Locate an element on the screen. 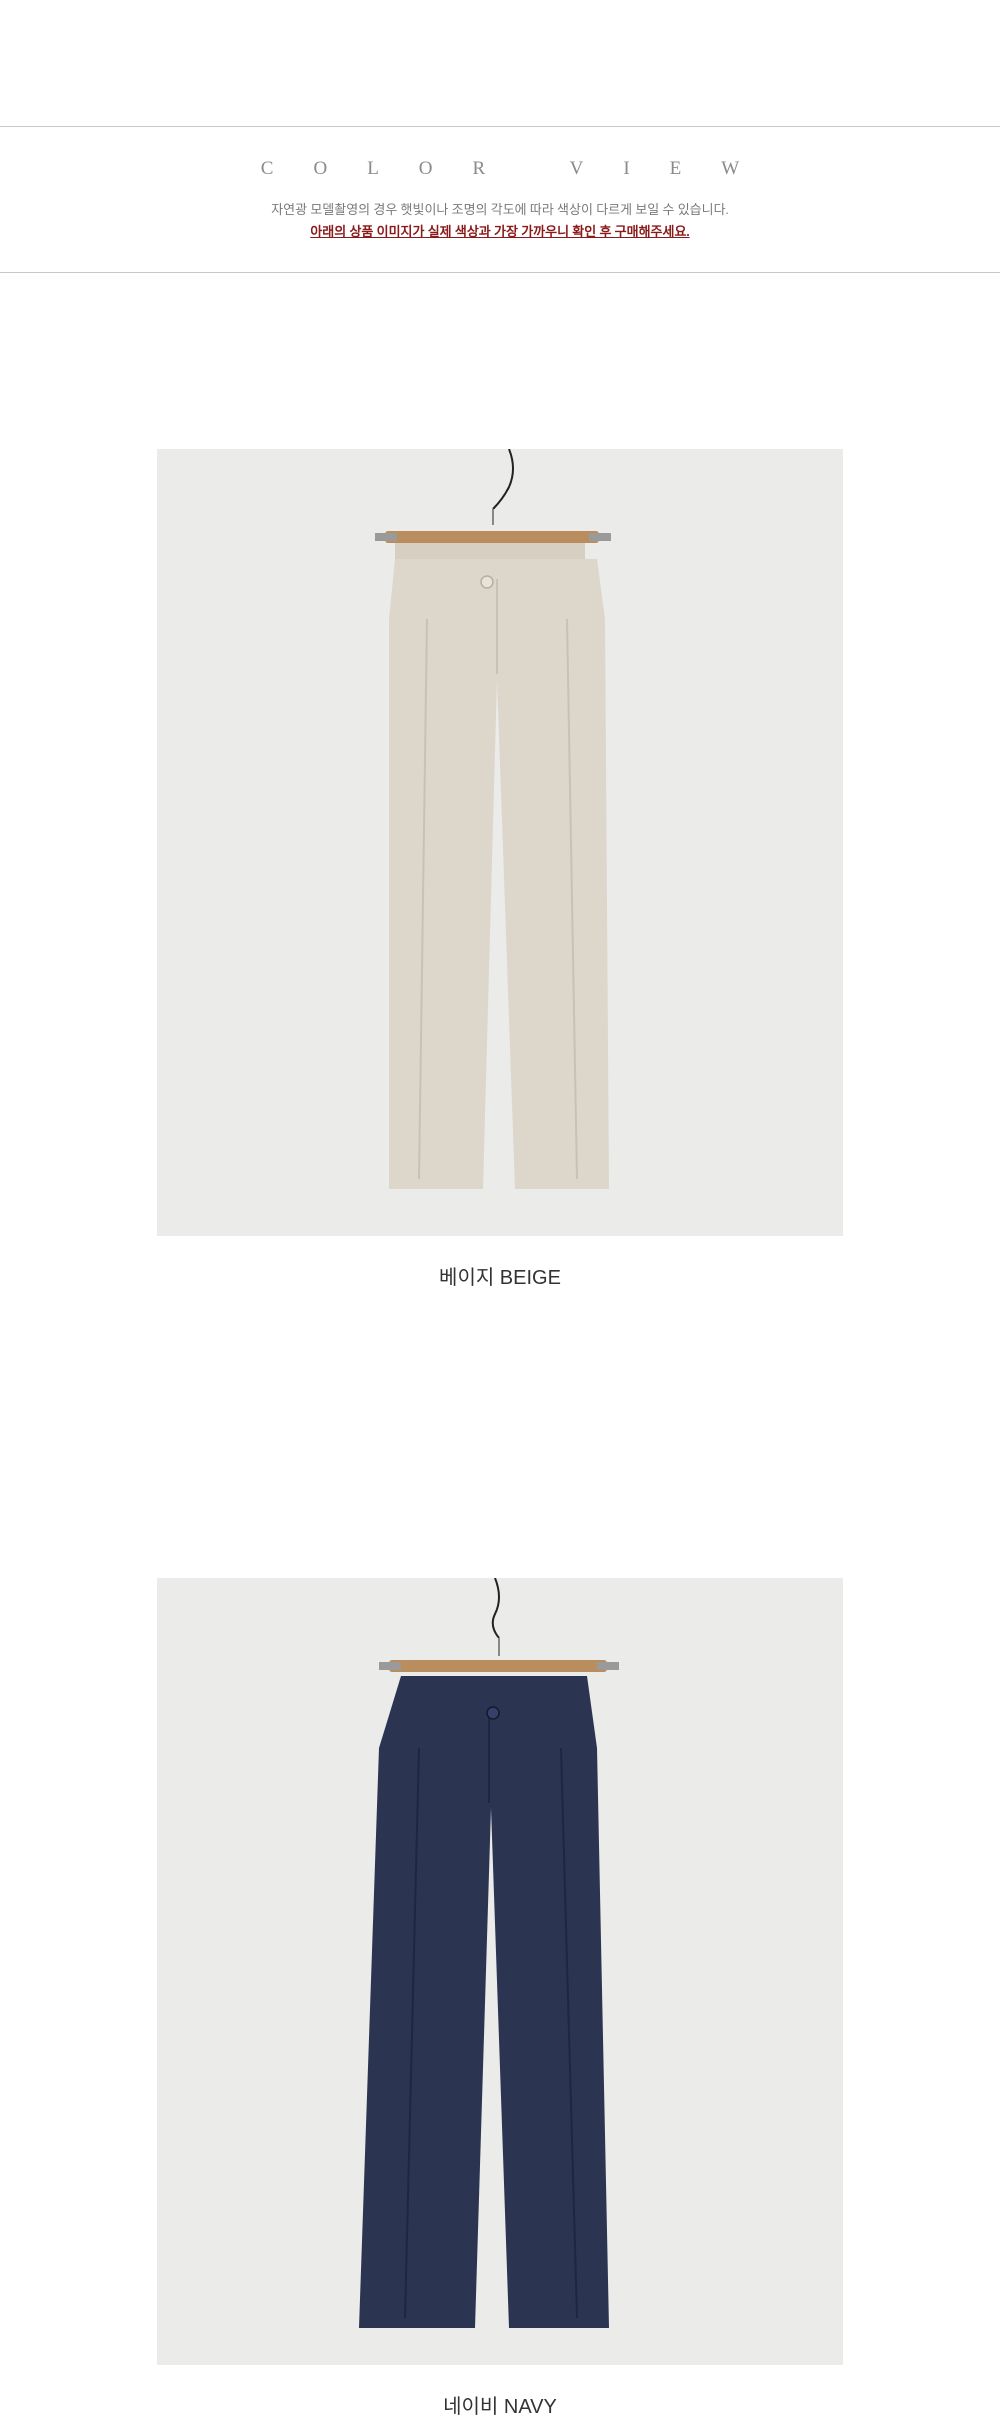  navy-caption: 네이비 NAVY is located at coordinates (500, 2407).